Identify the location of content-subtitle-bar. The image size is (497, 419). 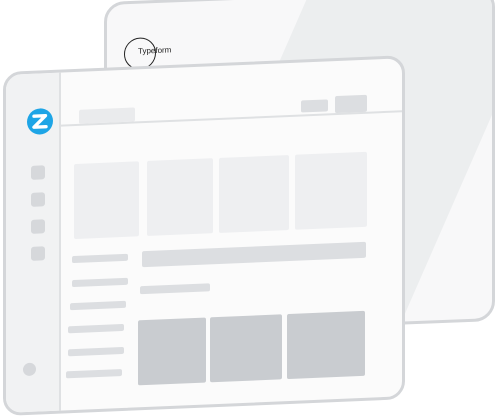
(175, 289).